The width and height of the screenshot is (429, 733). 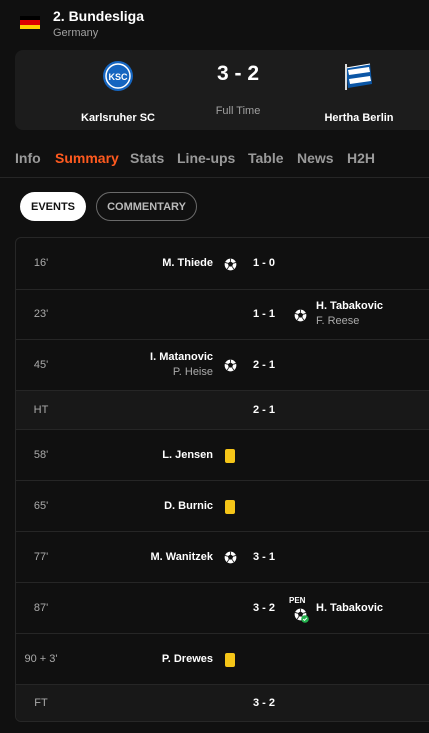 What do you see at coordinates (222, 703) in the screenshot?
I see `period-summary-row: FT 3 - 2` at bounding box center [222, 703].